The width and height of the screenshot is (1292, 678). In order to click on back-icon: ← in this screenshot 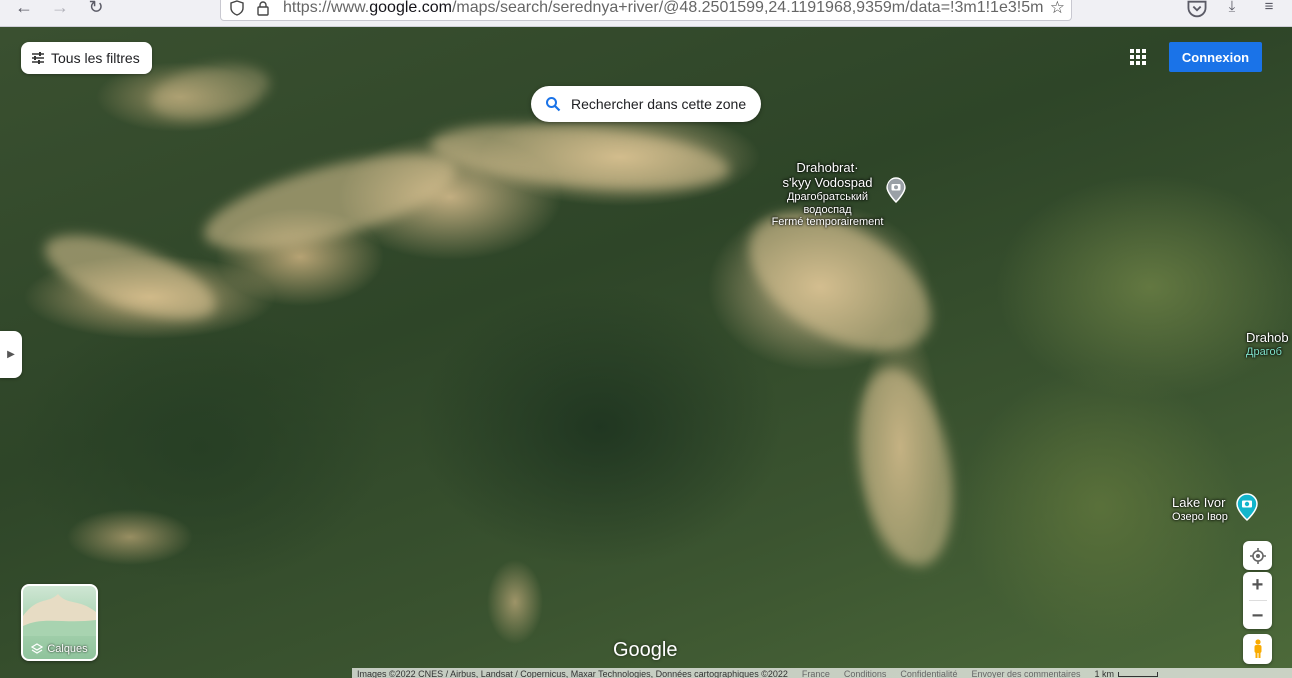, I will do `click(24, 8)`.